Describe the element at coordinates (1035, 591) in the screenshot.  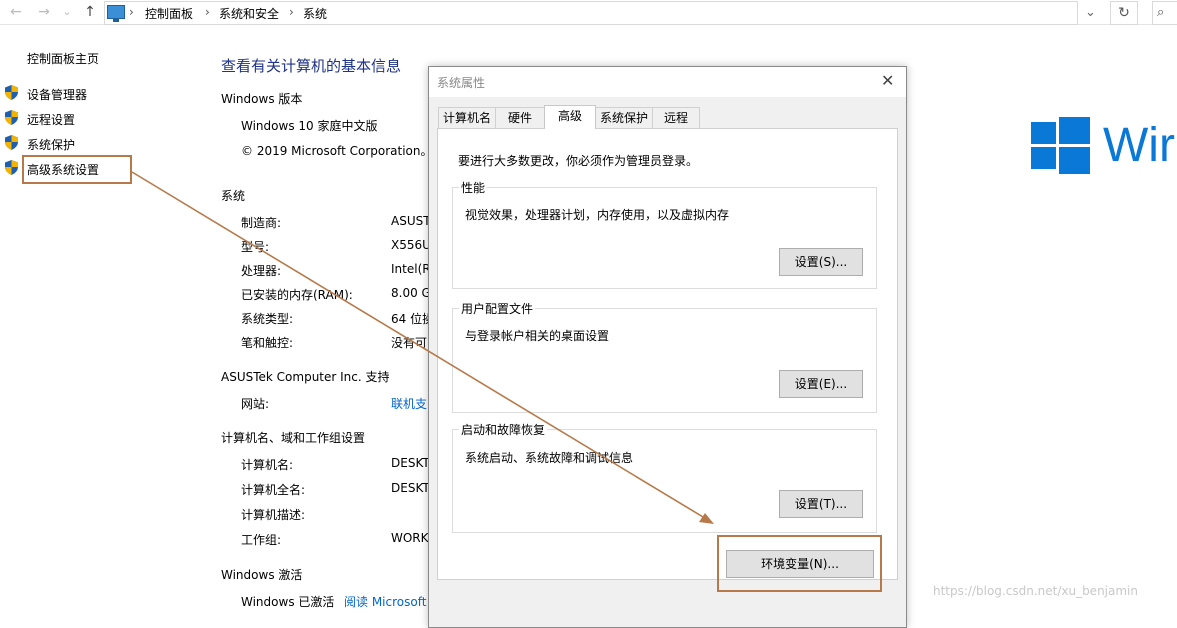
I see `watermark: https://blog.csdn.net/xu_benjamin` at that location.